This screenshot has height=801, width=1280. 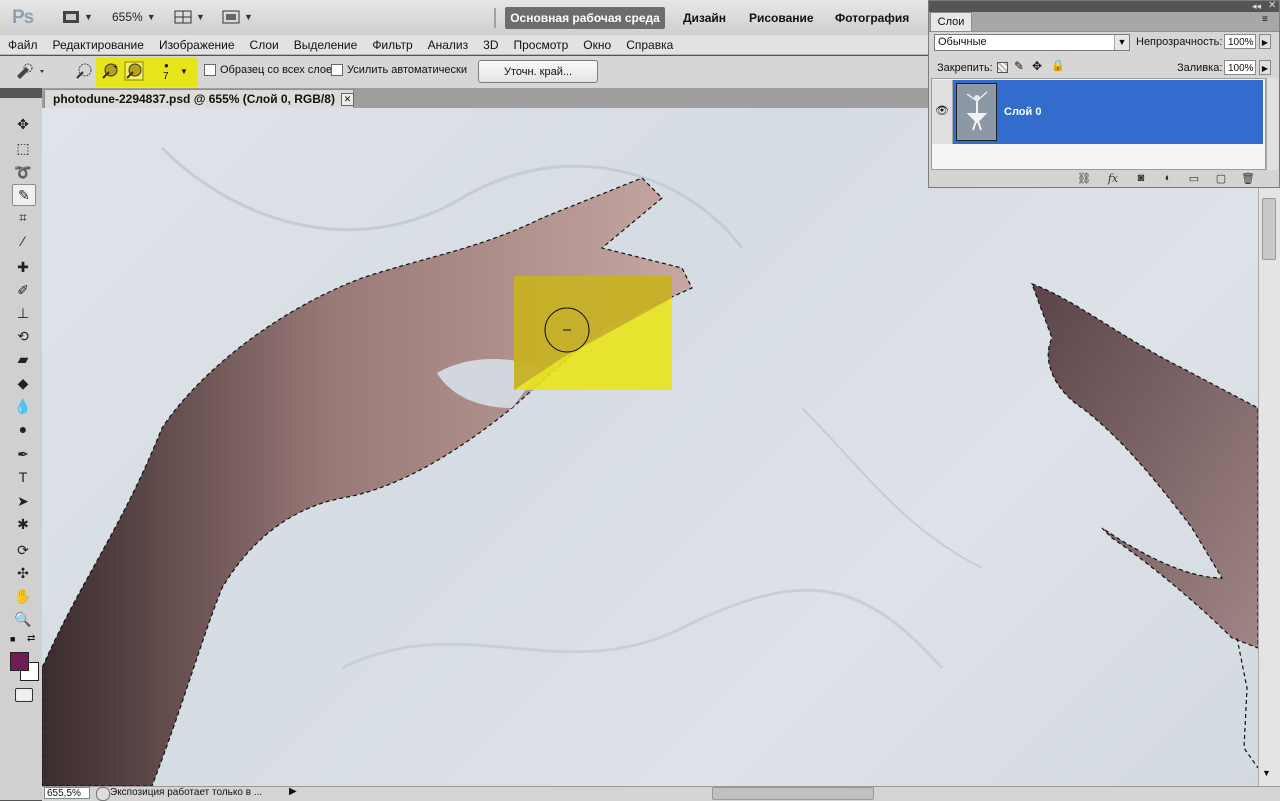 What do you see at coordinates (31, 638) in the screenshot?
I see `swap-colors-icon: ⇄` at bounding box center [31, 638].